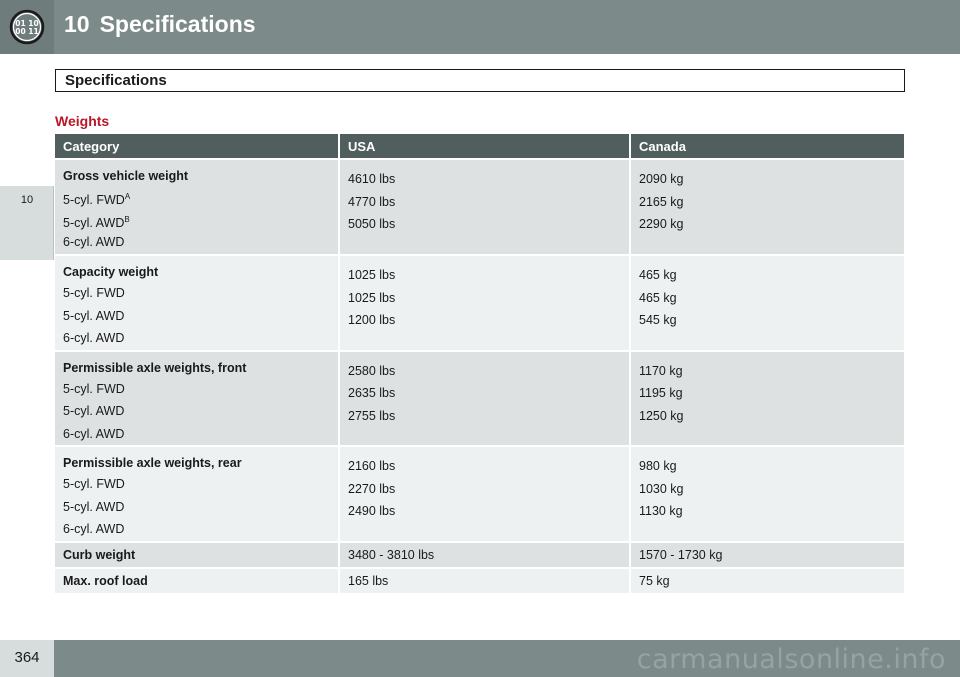 This screenshot has width=960, height=677. I want to click on canada-value: 1130 kg, so click(661, 511).